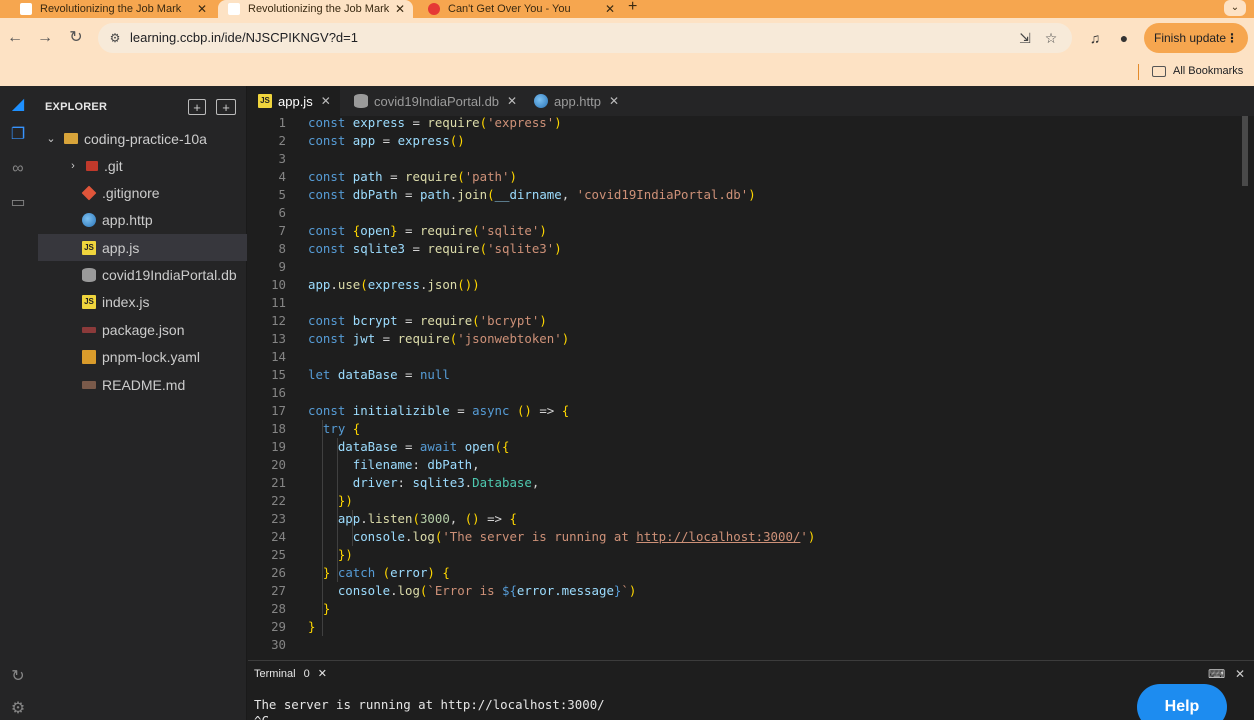 Image resolution: width=1254 pixels, height=720 pixels. What do you see at coordinates (1190, 38) in the screenshot?
I see `finish-update-label: Finish update` at bounding box center [1190, 38].